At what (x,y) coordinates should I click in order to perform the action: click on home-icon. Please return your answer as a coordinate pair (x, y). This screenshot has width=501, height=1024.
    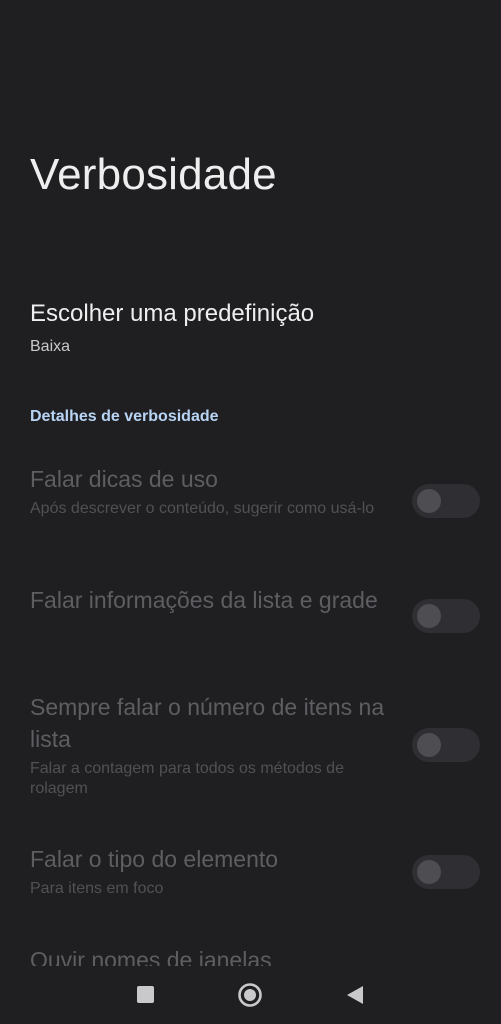
    Looking at the image, I should click on (250, 995).